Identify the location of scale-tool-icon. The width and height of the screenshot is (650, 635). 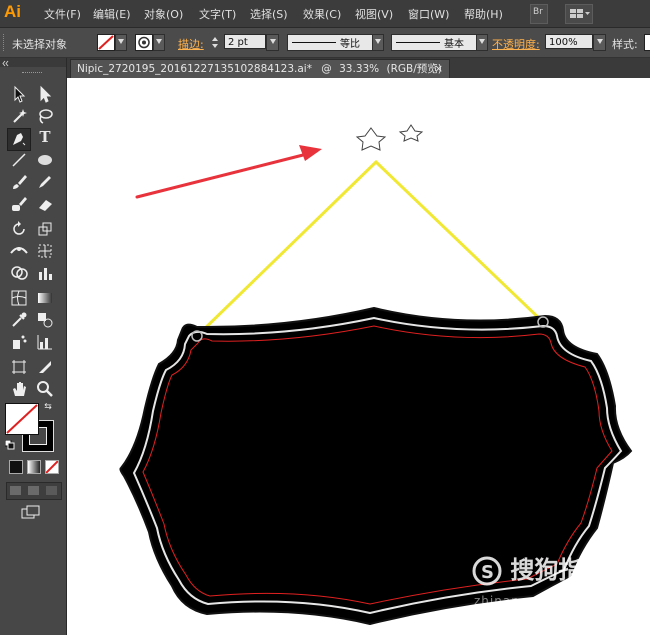
(45, 229).